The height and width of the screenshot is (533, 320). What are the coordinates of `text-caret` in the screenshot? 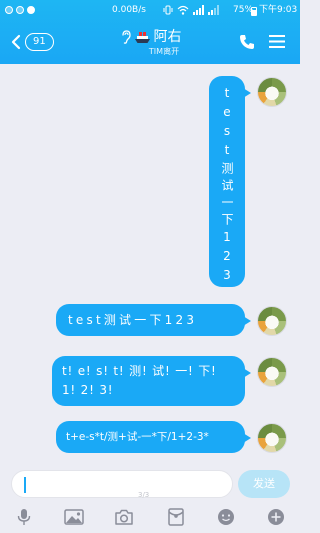 It's located at (25, 485).